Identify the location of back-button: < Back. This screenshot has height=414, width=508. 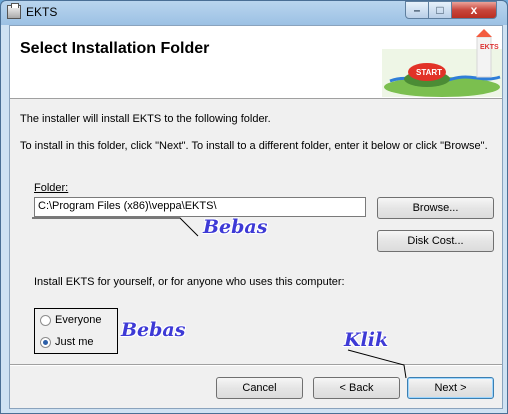
(356, 388).